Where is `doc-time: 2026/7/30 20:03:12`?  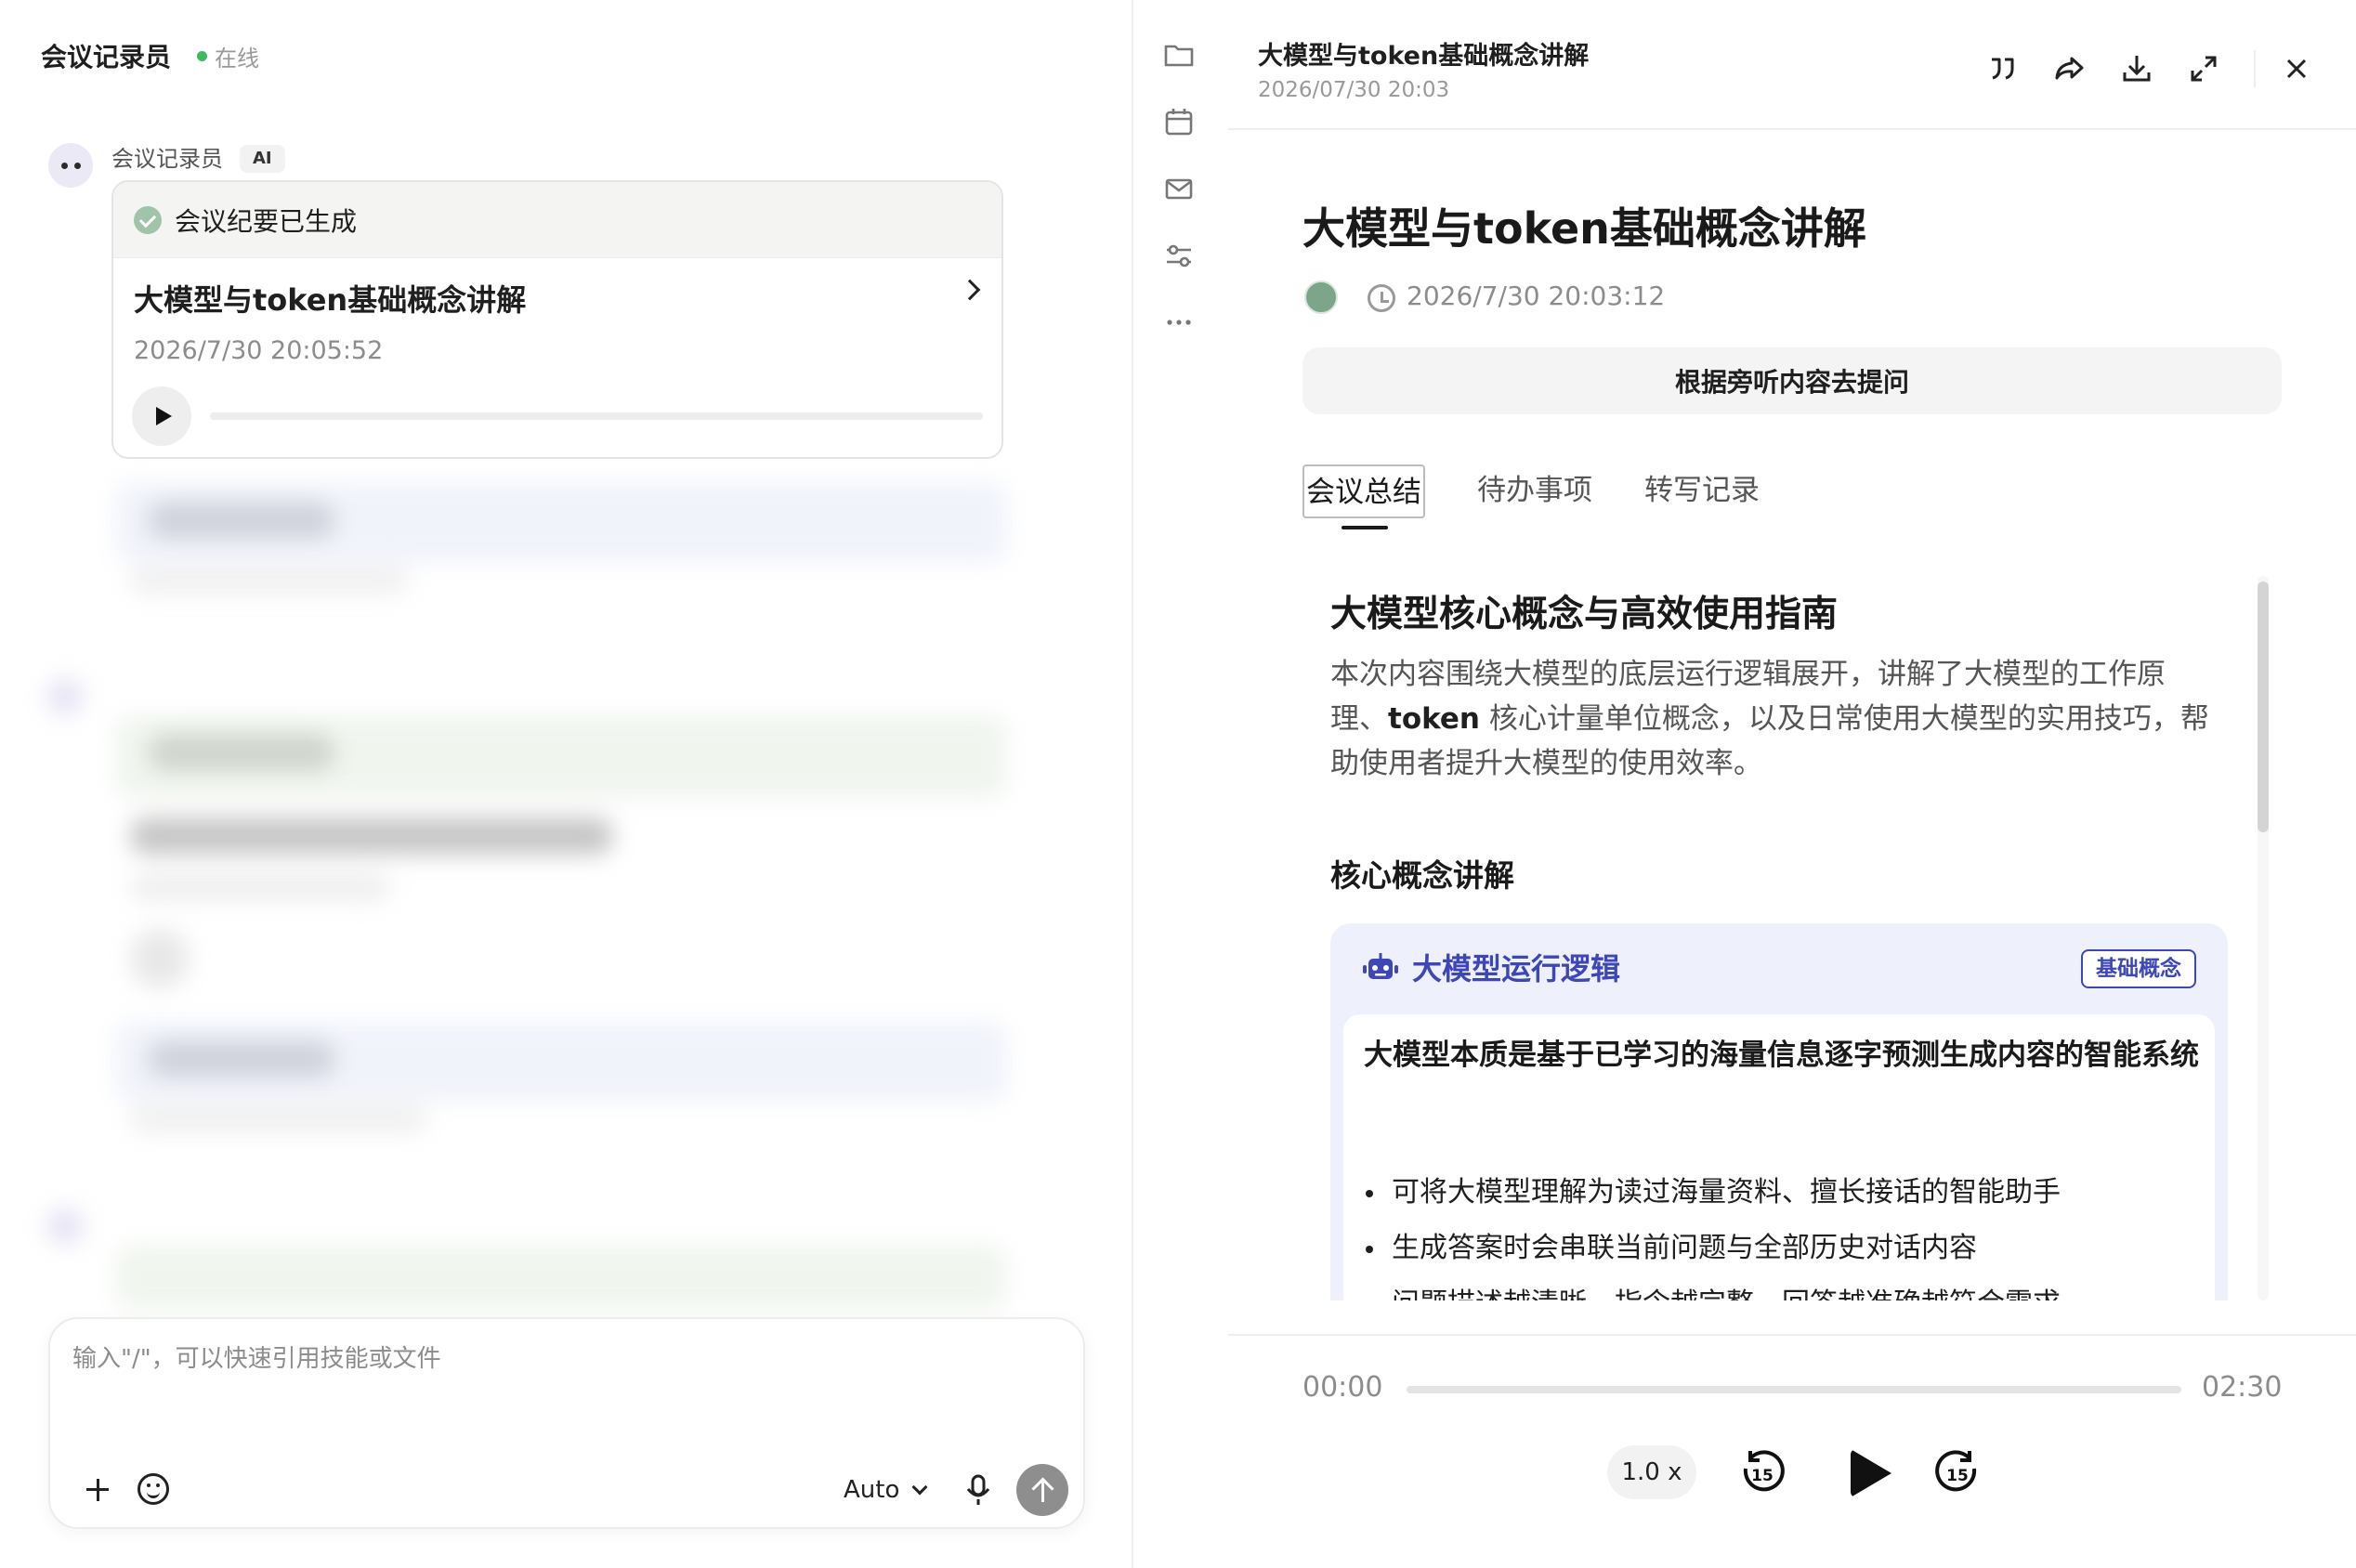
doc-time: 2026/7/30 20:03:12 is located at coordinates (1536, 296).